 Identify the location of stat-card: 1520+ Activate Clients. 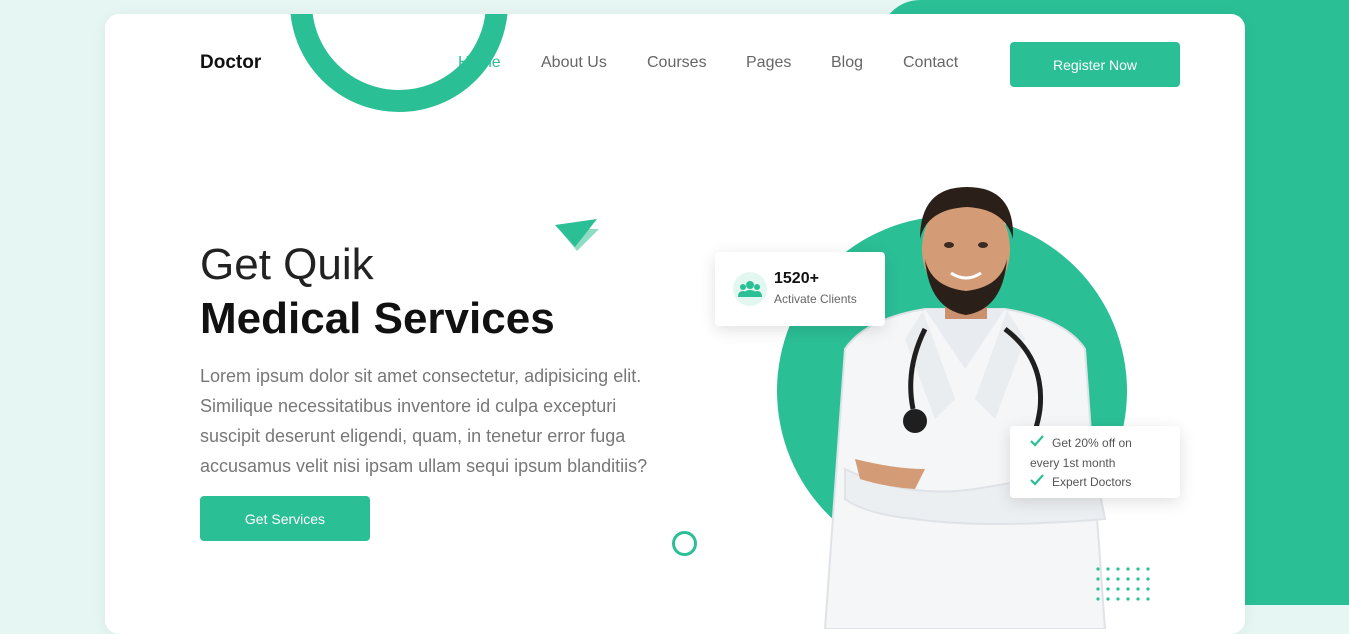
(800, 289).